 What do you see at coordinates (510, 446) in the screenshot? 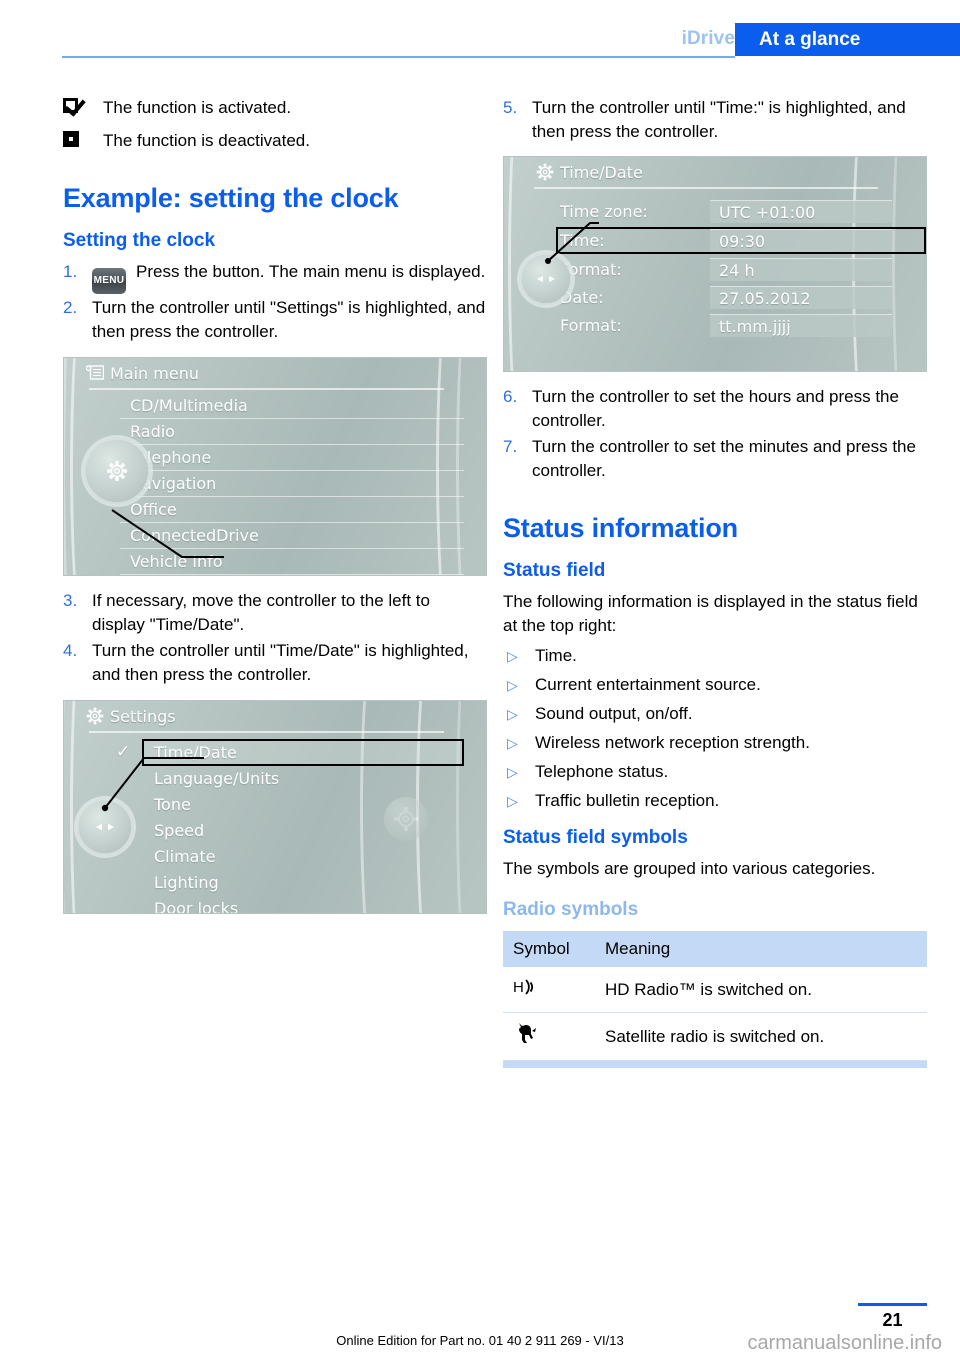
I see `step-number: 7.` at bounding box center [510, 446].